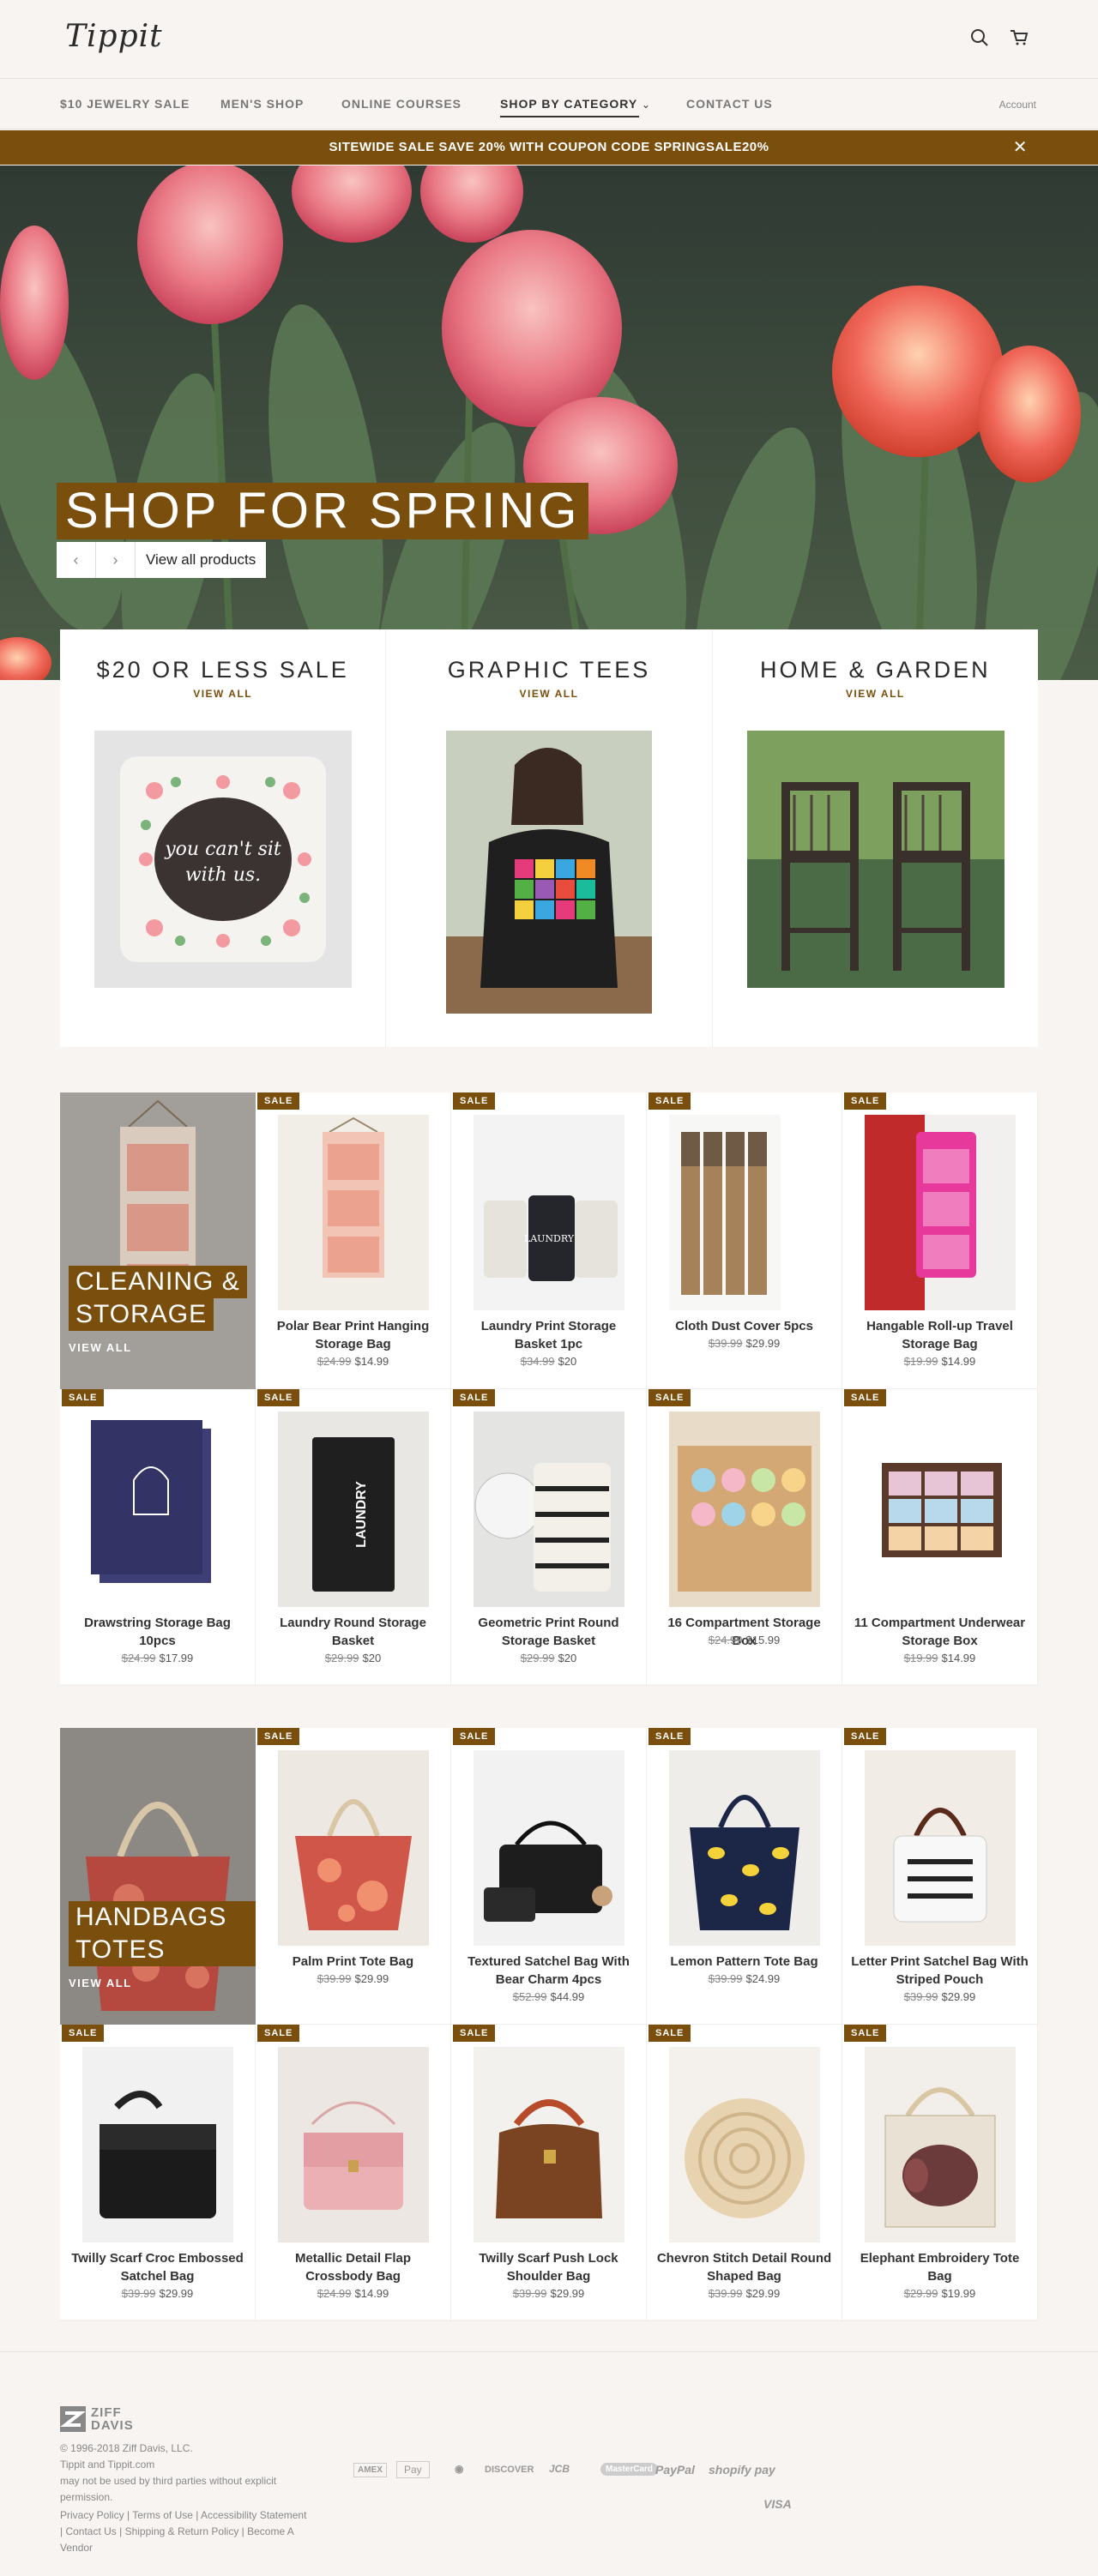 The height and width of the screenshot is (2576, 1098). I want to click on product-name: Laundry Round Storage Basket, so click(353, 1632).